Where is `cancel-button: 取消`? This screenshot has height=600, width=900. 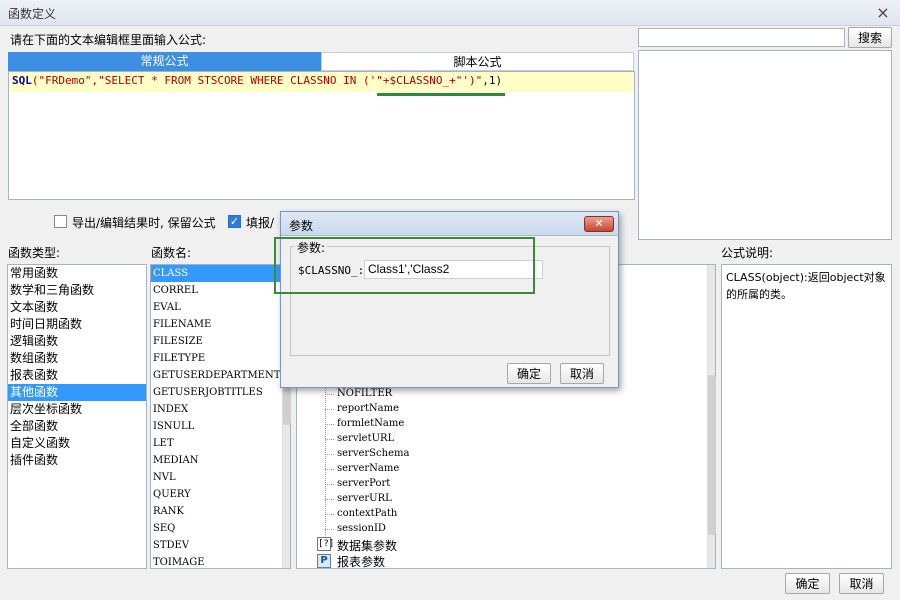 cancel-button: 取消 is located at coordinates (861, 583).